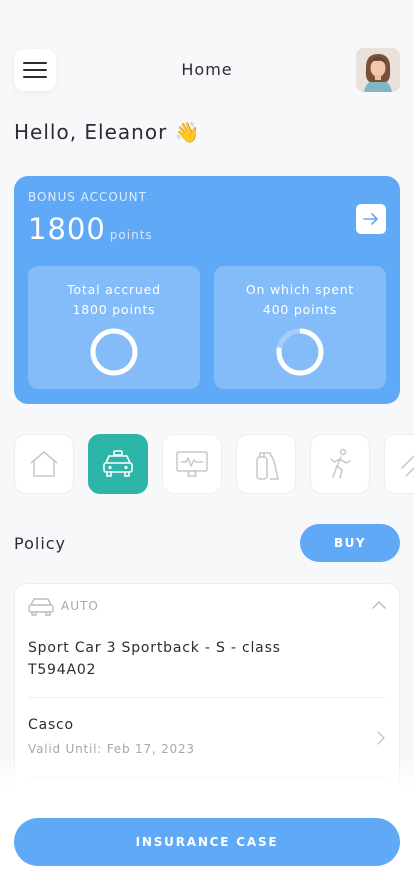  What do you see at coordinates (399, 464) in the screenshot?
I see `category-weather` at bounding box center [399, 464].